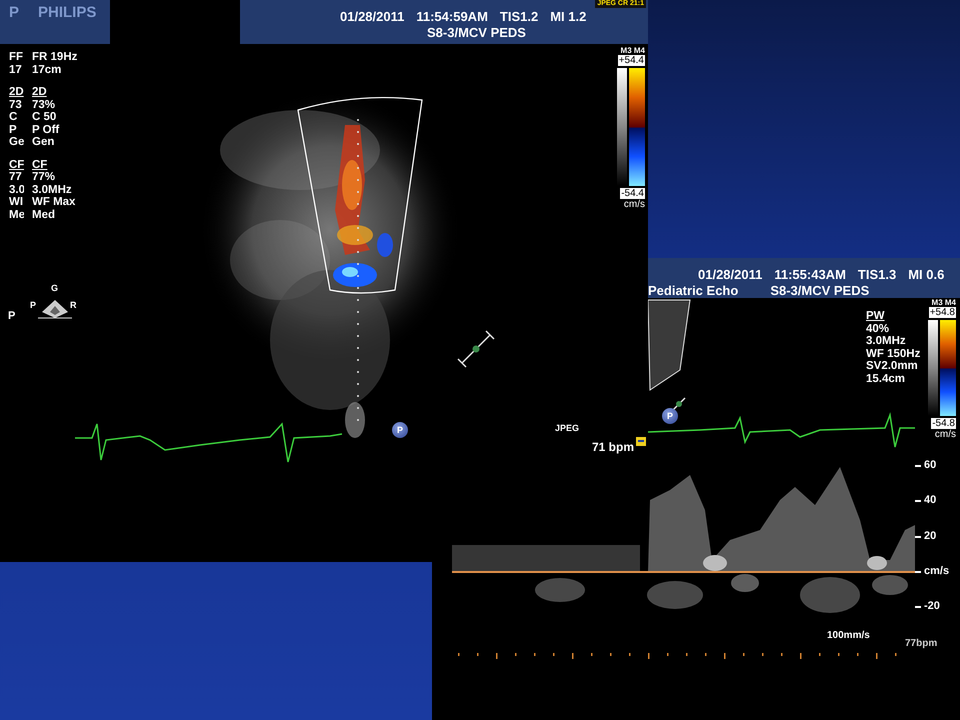  Describe the element at coordinates (44, 104) in the screenshot. I see `setting-text: 73%` at that location.